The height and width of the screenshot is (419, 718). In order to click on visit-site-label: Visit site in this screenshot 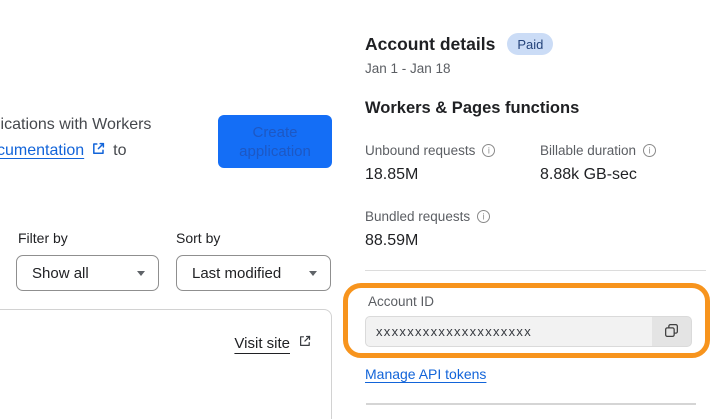, I will do `click(262, 343)`.